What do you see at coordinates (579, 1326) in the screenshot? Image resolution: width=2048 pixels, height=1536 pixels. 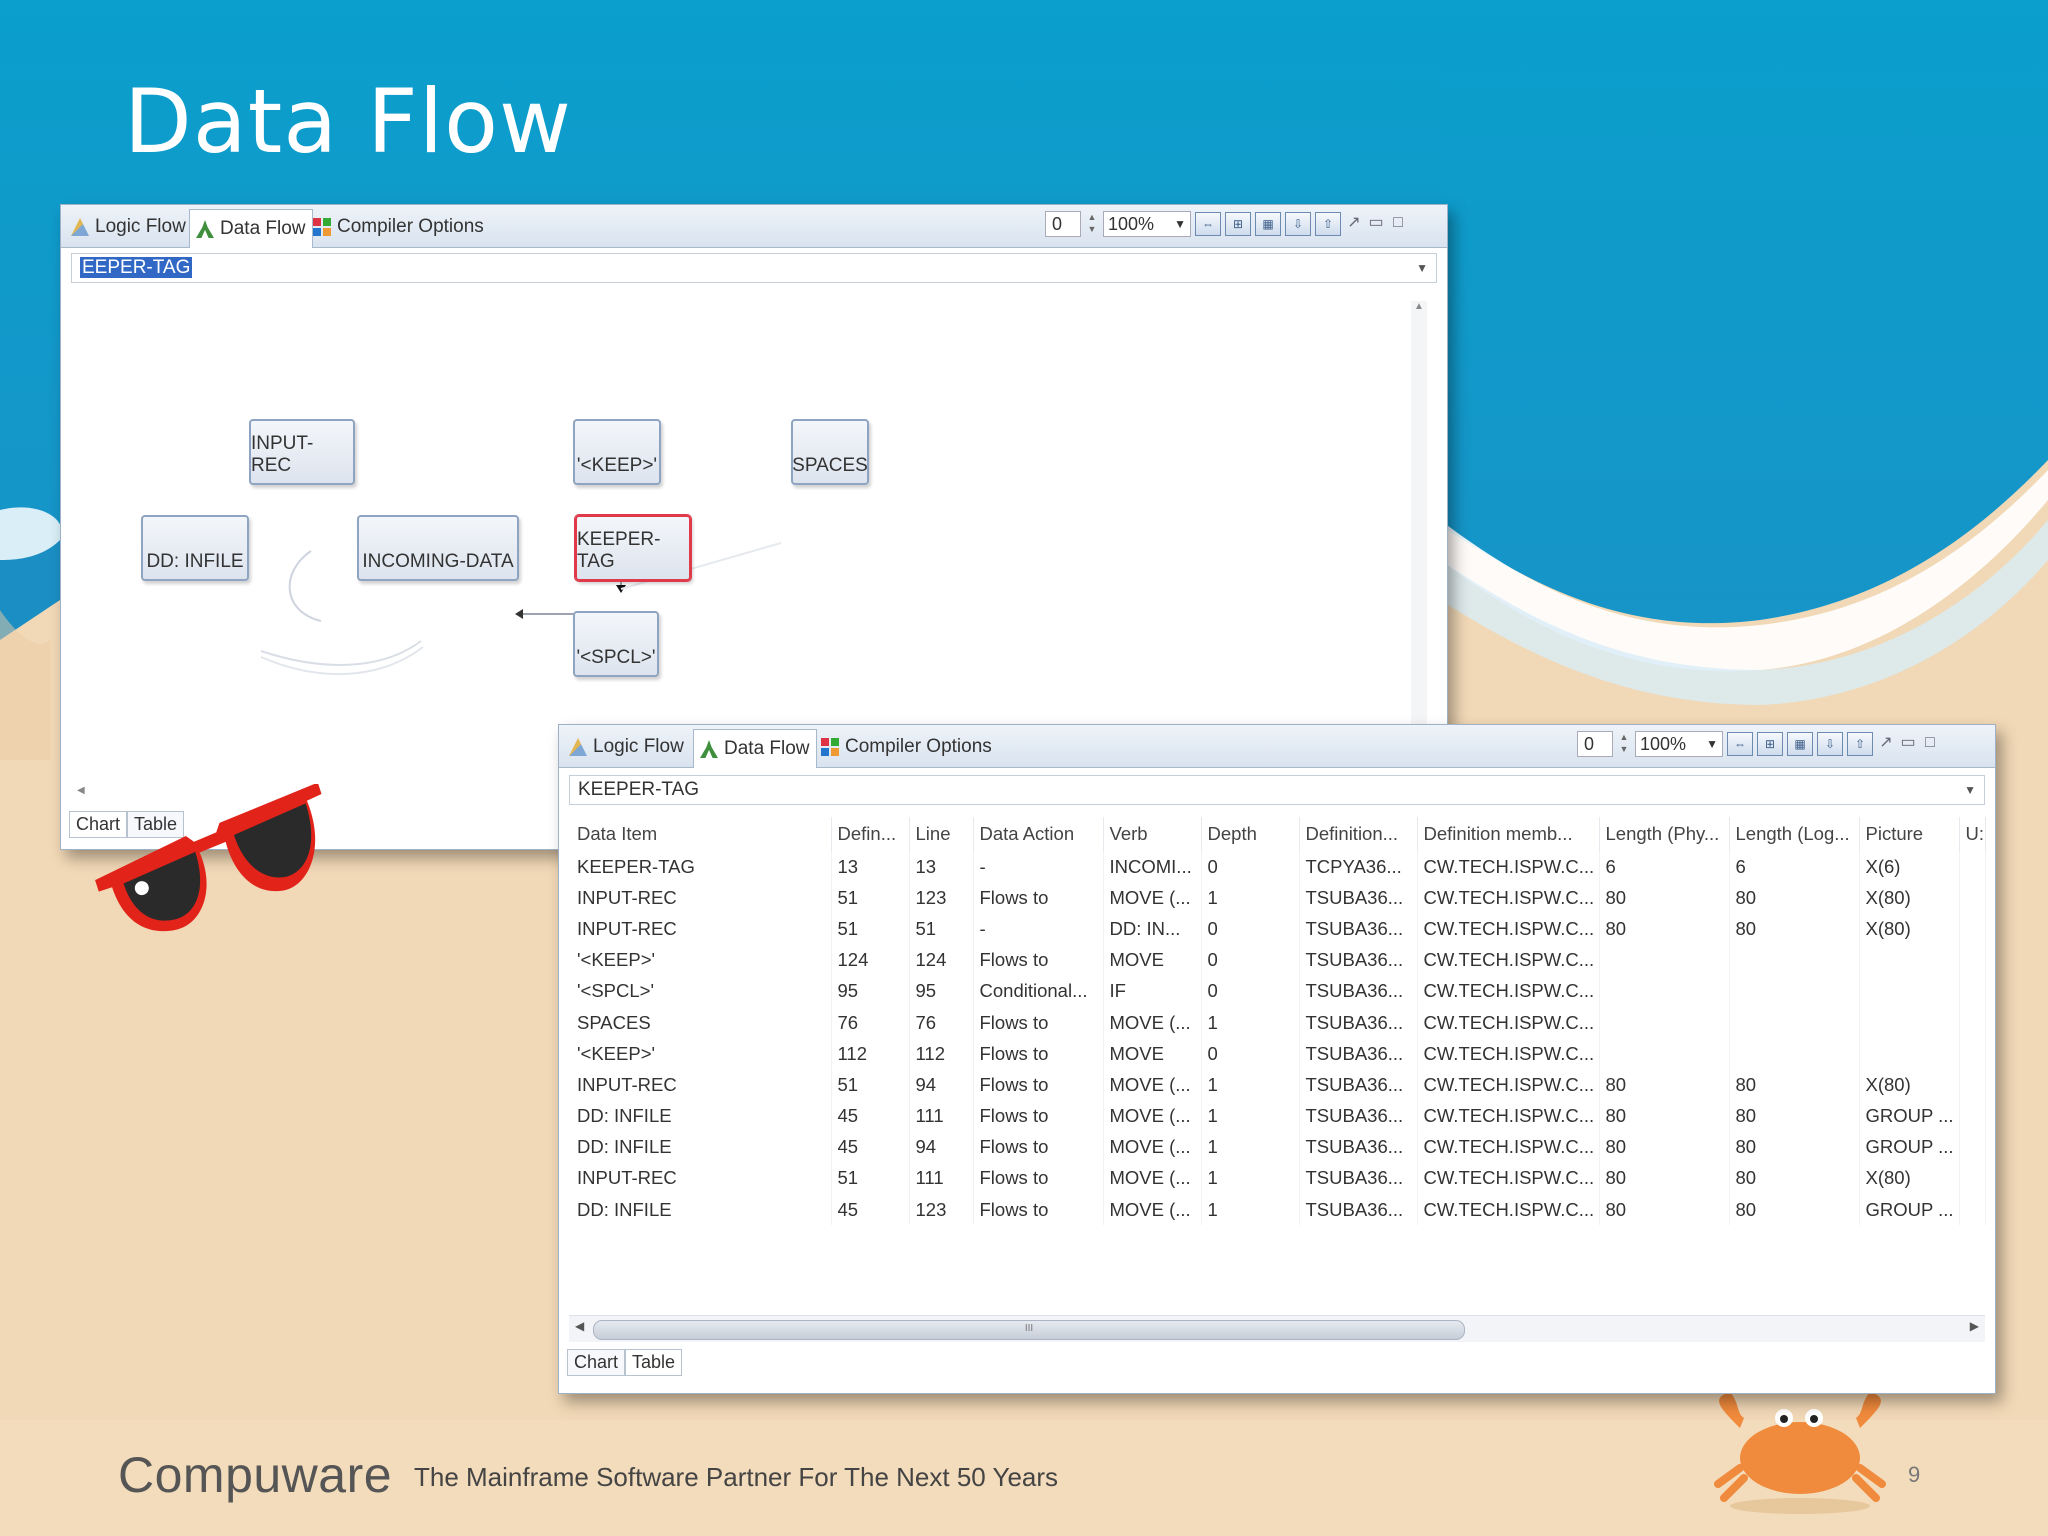 I see `scroll-left-icon: ◀` at bounding box center [579, 1326].